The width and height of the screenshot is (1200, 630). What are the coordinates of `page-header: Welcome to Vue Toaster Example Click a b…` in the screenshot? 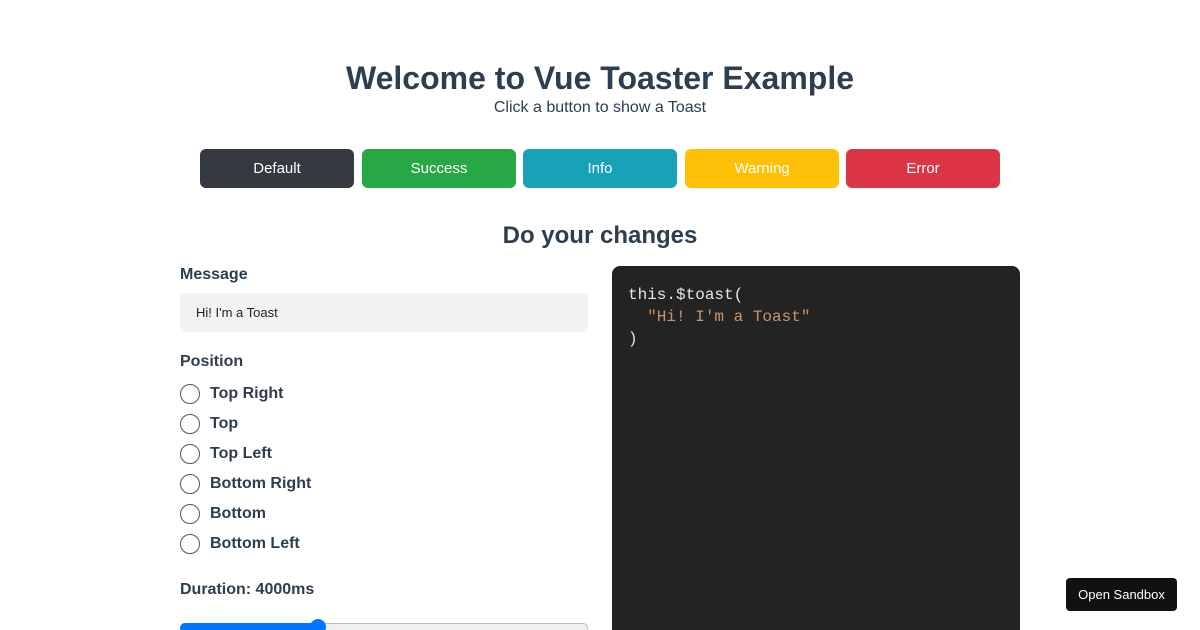 It's located at (600, 88).